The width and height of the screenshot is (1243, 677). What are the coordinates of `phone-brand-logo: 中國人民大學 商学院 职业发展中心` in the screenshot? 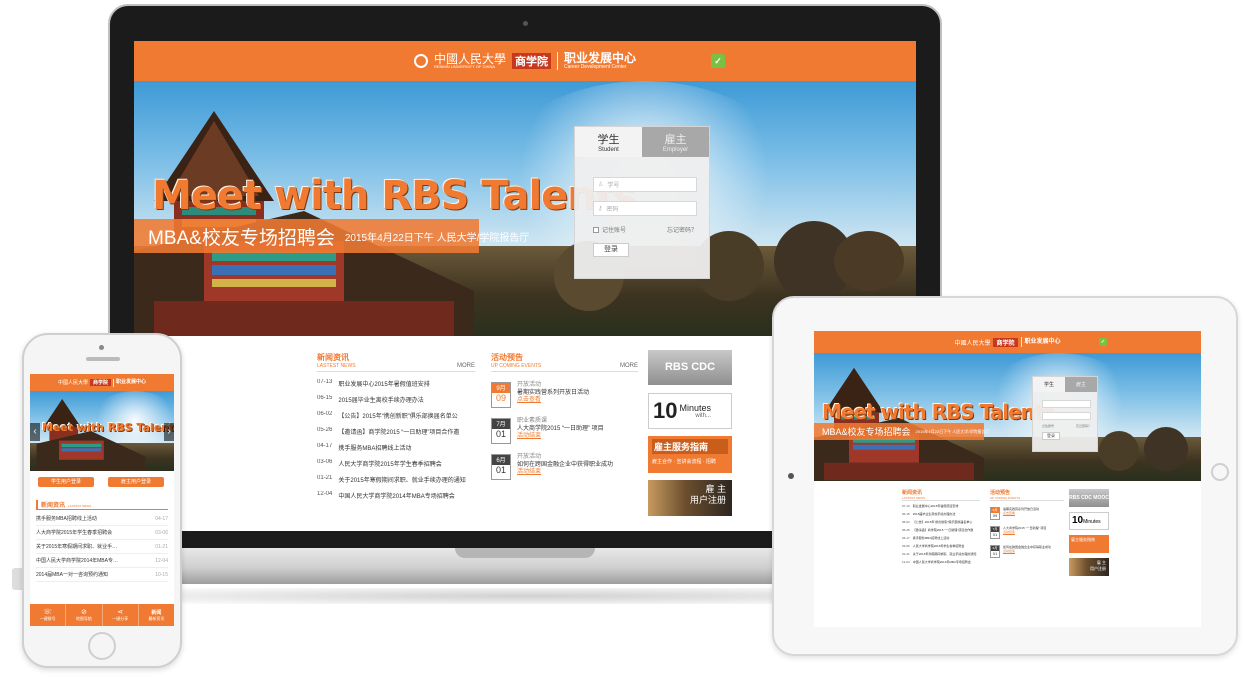 It's located at (102, 382).